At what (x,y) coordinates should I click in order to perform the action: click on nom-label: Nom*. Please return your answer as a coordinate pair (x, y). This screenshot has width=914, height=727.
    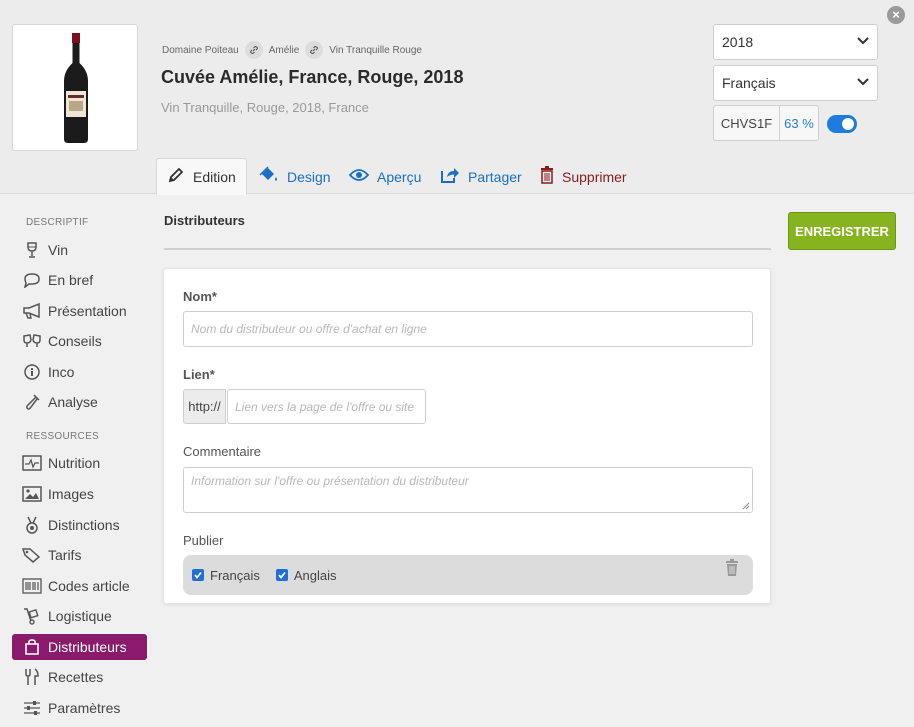
    Looking at the image, I should click on (200, 296).